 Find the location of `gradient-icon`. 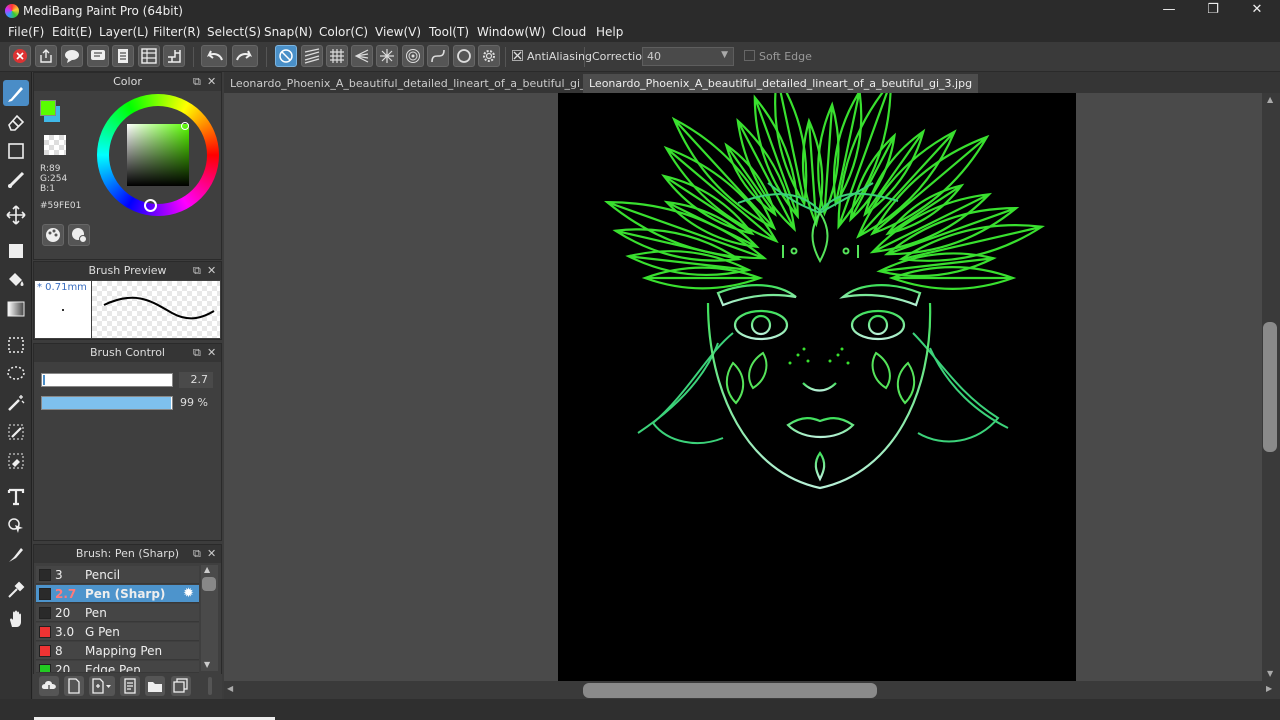

gradient-icon is located at coordinates (16, 309).